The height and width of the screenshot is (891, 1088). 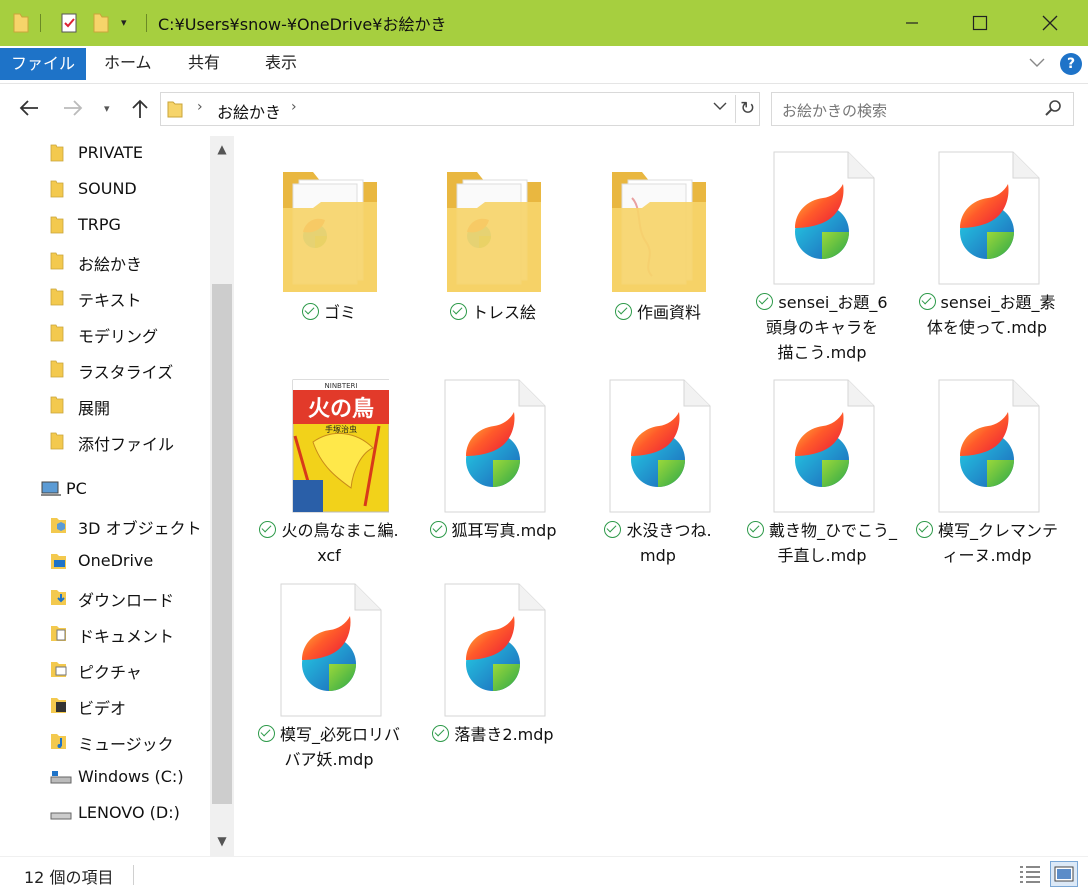 What do you see at coordinates (1053, 110) in the screenshot?
I see `search-icon` at bounding box center [1053, 110].